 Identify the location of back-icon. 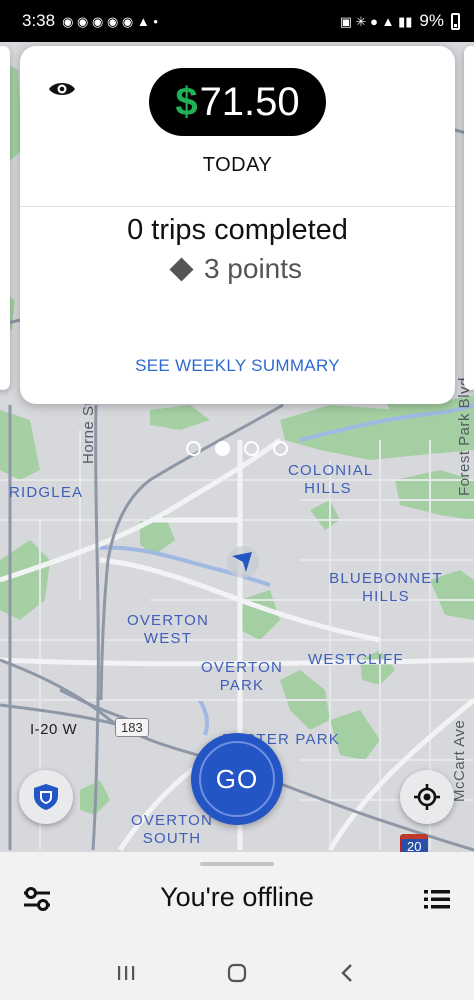
(347, 973).